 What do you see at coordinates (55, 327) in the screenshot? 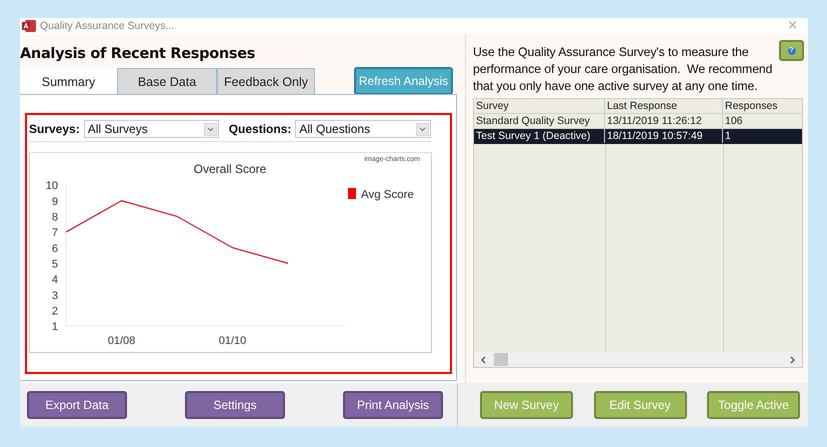
I see `y-tick-label: 1` at bounding box center [55, 327].